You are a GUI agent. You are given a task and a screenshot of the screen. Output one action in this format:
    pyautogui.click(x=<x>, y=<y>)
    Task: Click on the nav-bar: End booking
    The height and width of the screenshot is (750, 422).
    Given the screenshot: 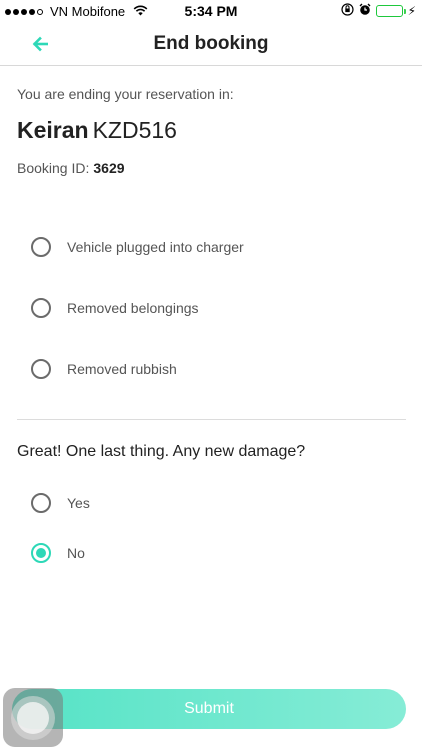 What is the action you would take?
    pyautogui.click(x=211, y=44)
    